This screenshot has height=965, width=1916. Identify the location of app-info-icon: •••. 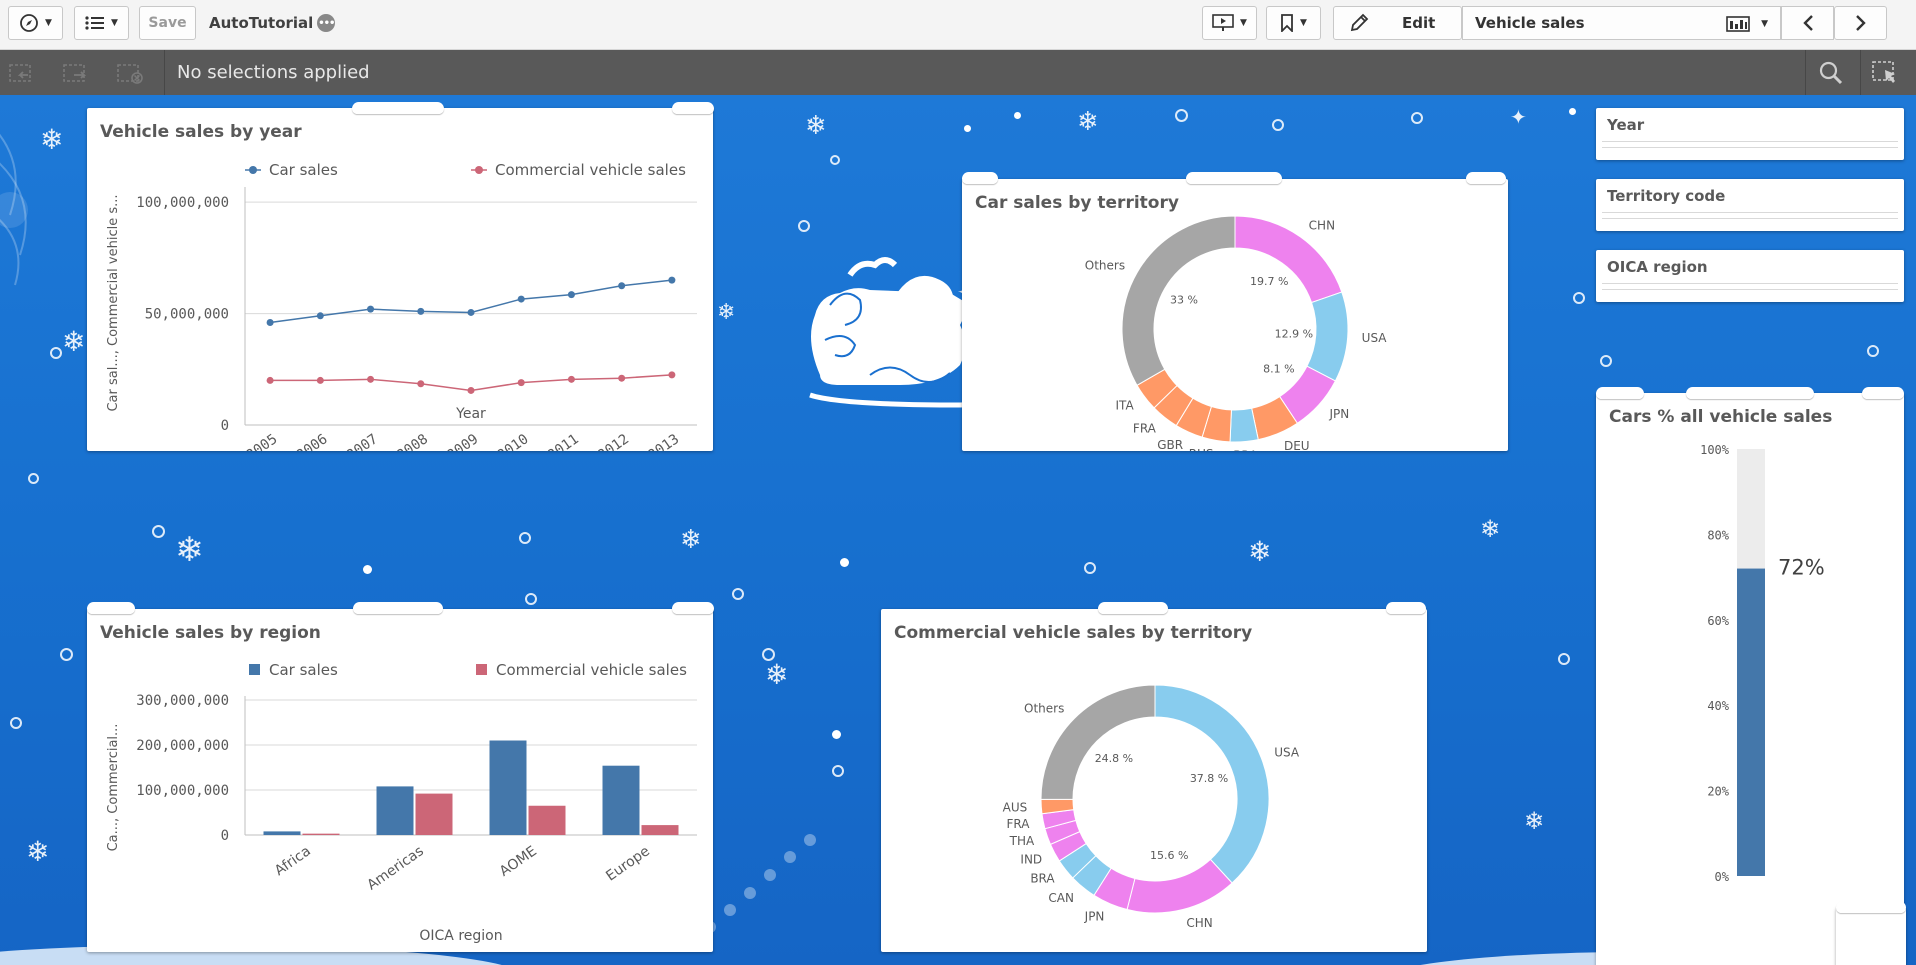
(326, 23).